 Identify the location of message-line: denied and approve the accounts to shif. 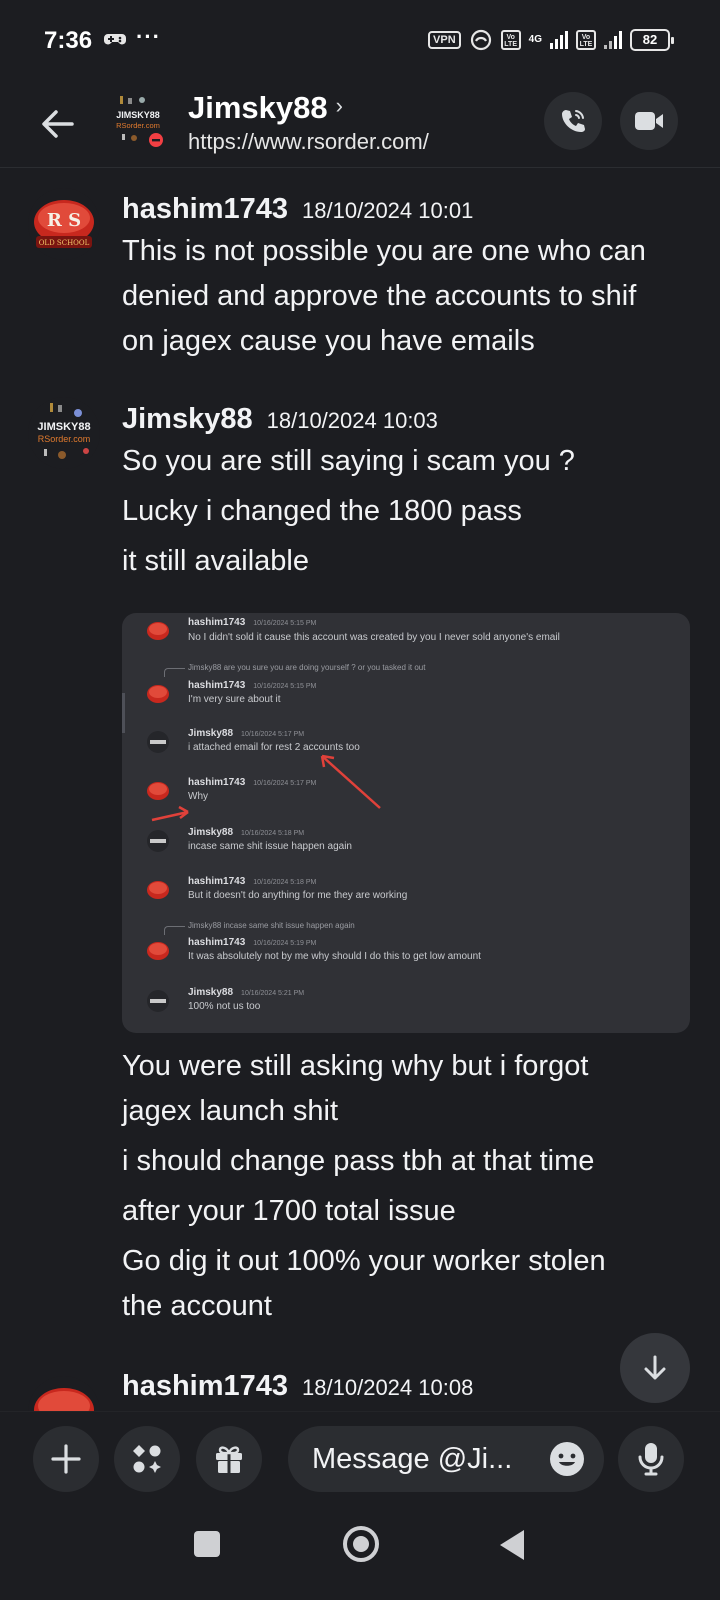
(379, 296).